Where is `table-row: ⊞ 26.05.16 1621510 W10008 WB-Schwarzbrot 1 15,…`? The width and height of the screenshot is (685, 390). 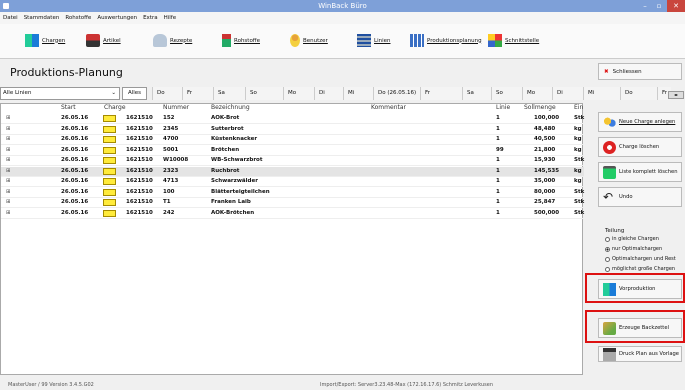 table-row: ⊞ 26.05.16 1621510 W10008 WB-Schwarzbrot 1 15,… is located at coordinates (292, 161).